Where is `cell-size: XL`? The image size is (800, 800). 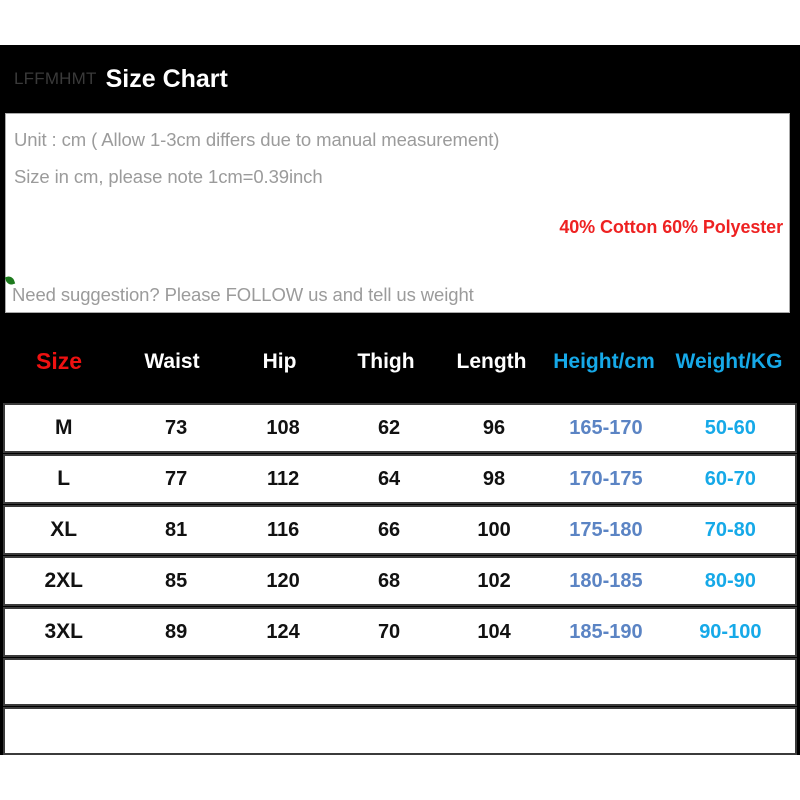 cell-size: XL is located at coordinates (64, 529).